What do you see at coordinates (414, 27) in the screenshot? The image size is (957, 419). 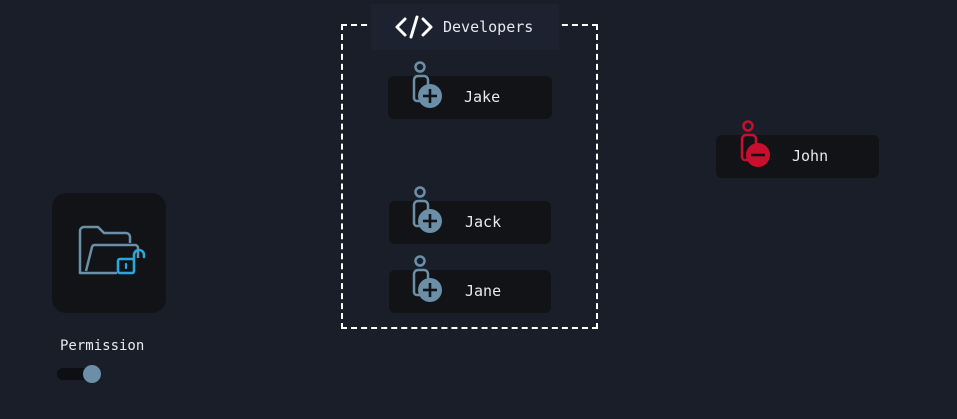 I see `code-icon` at bounding box center [414, 27].